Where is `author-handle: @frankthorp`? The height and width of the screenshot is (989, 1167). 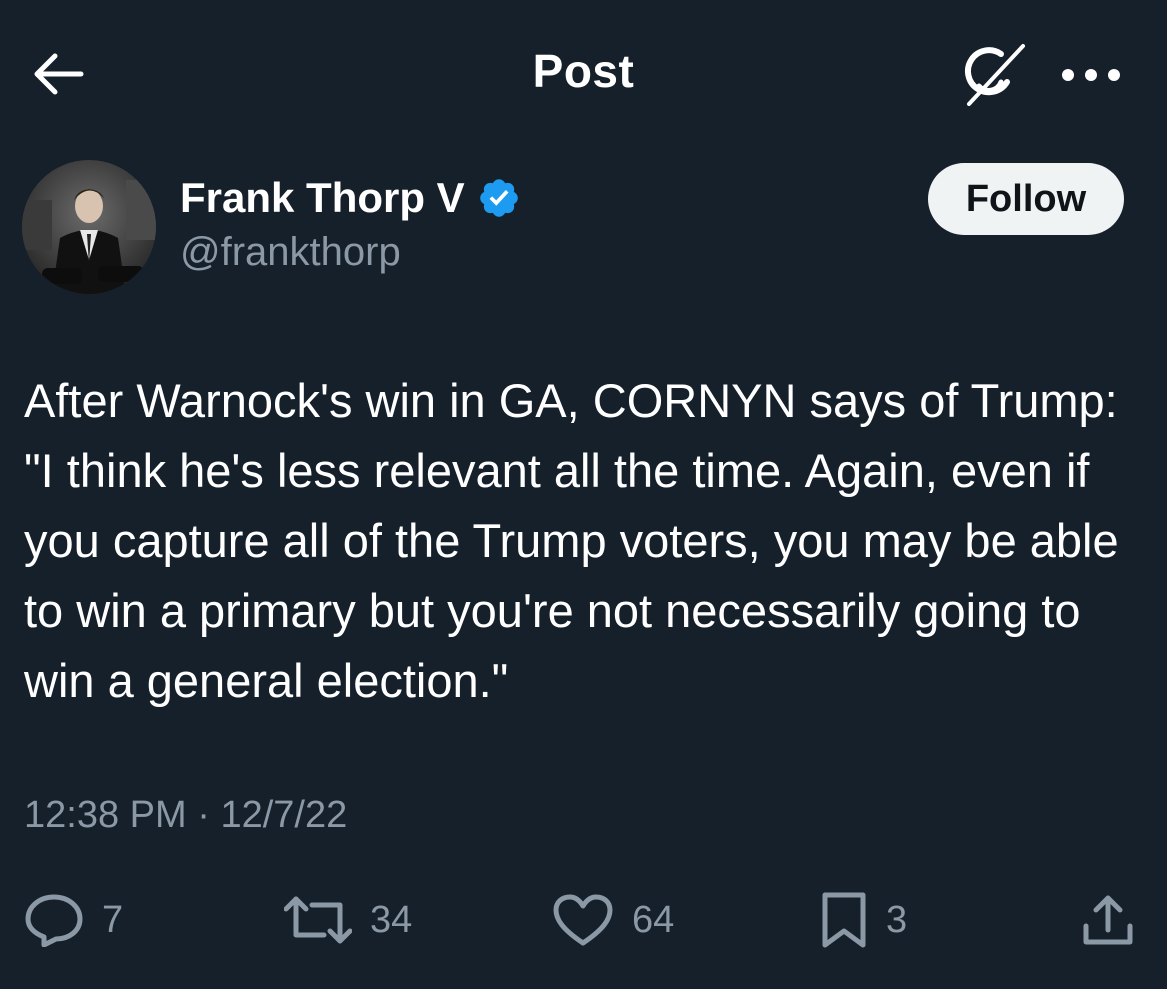
author-handle: @frankthorp is located at coordinates (290, 252).